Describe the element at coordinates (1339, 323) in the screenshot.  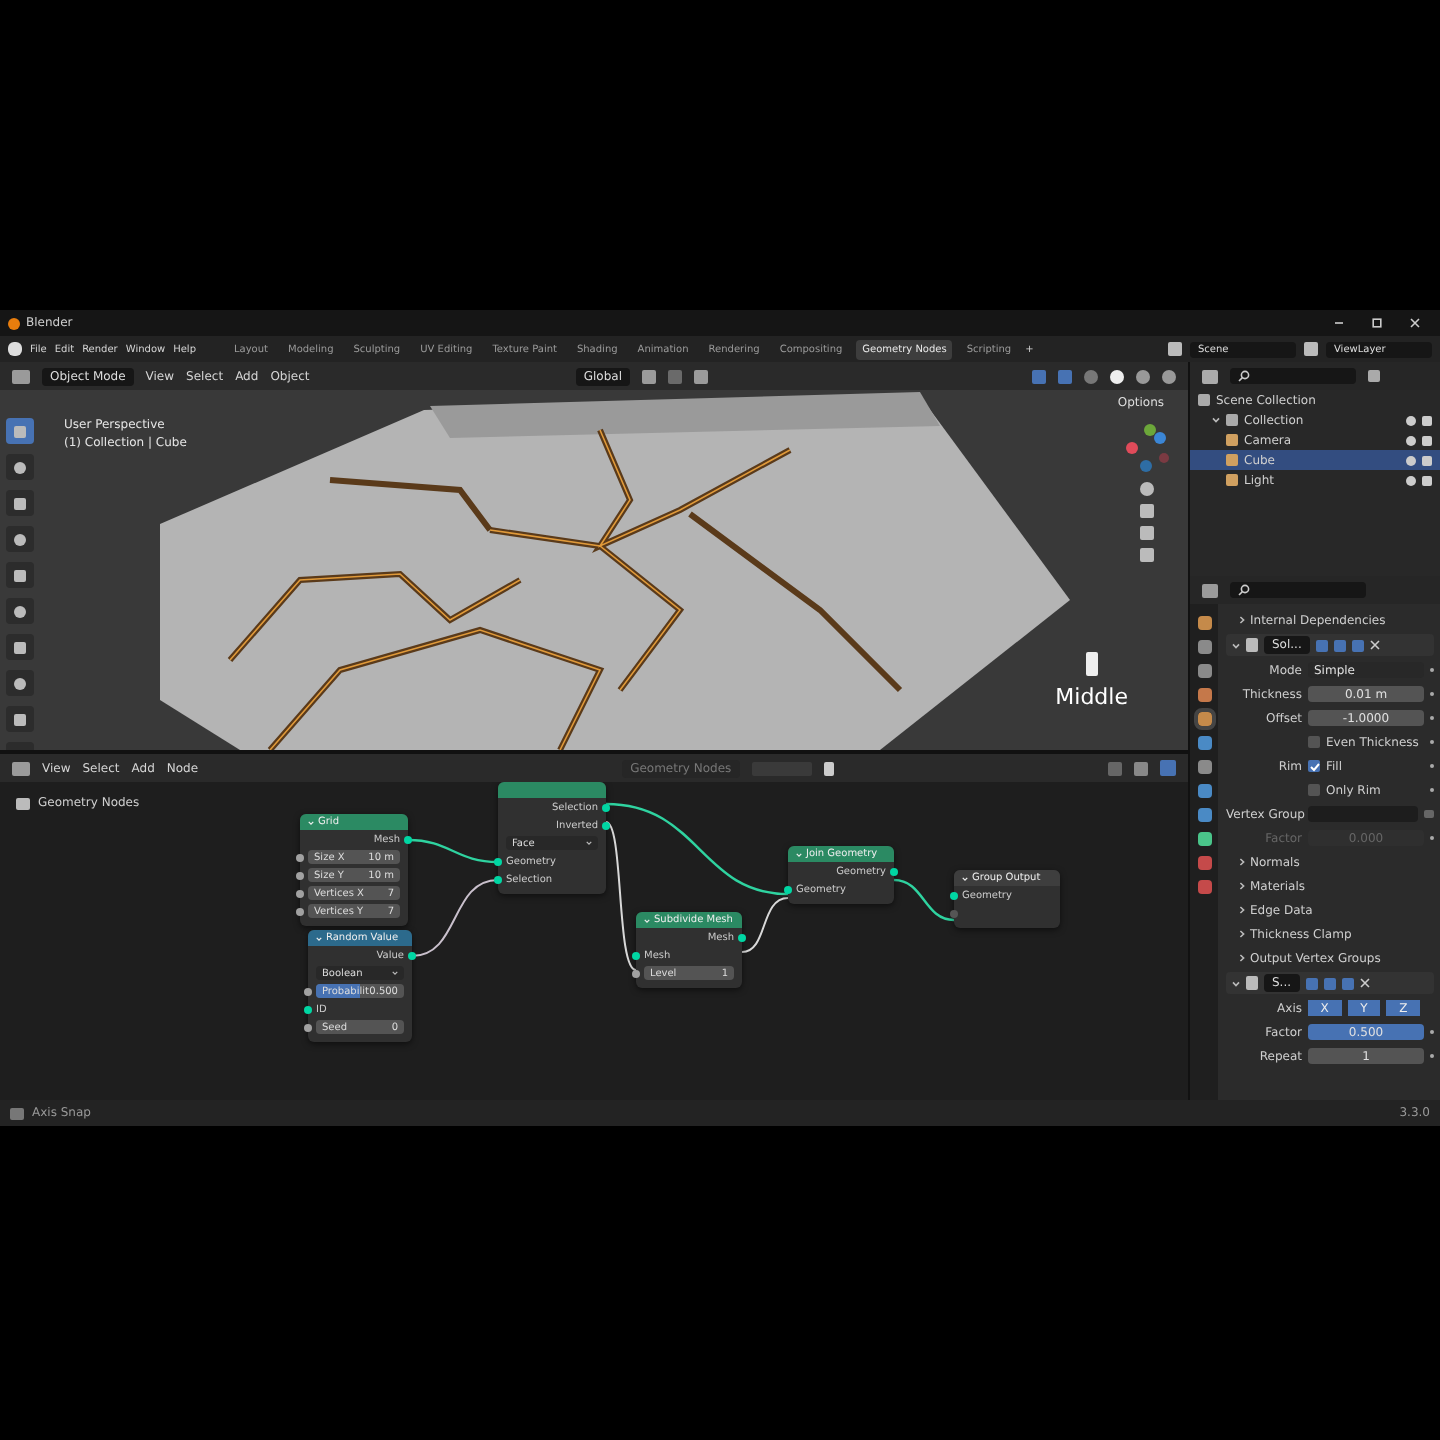
I see `minimize-icon` at that location.